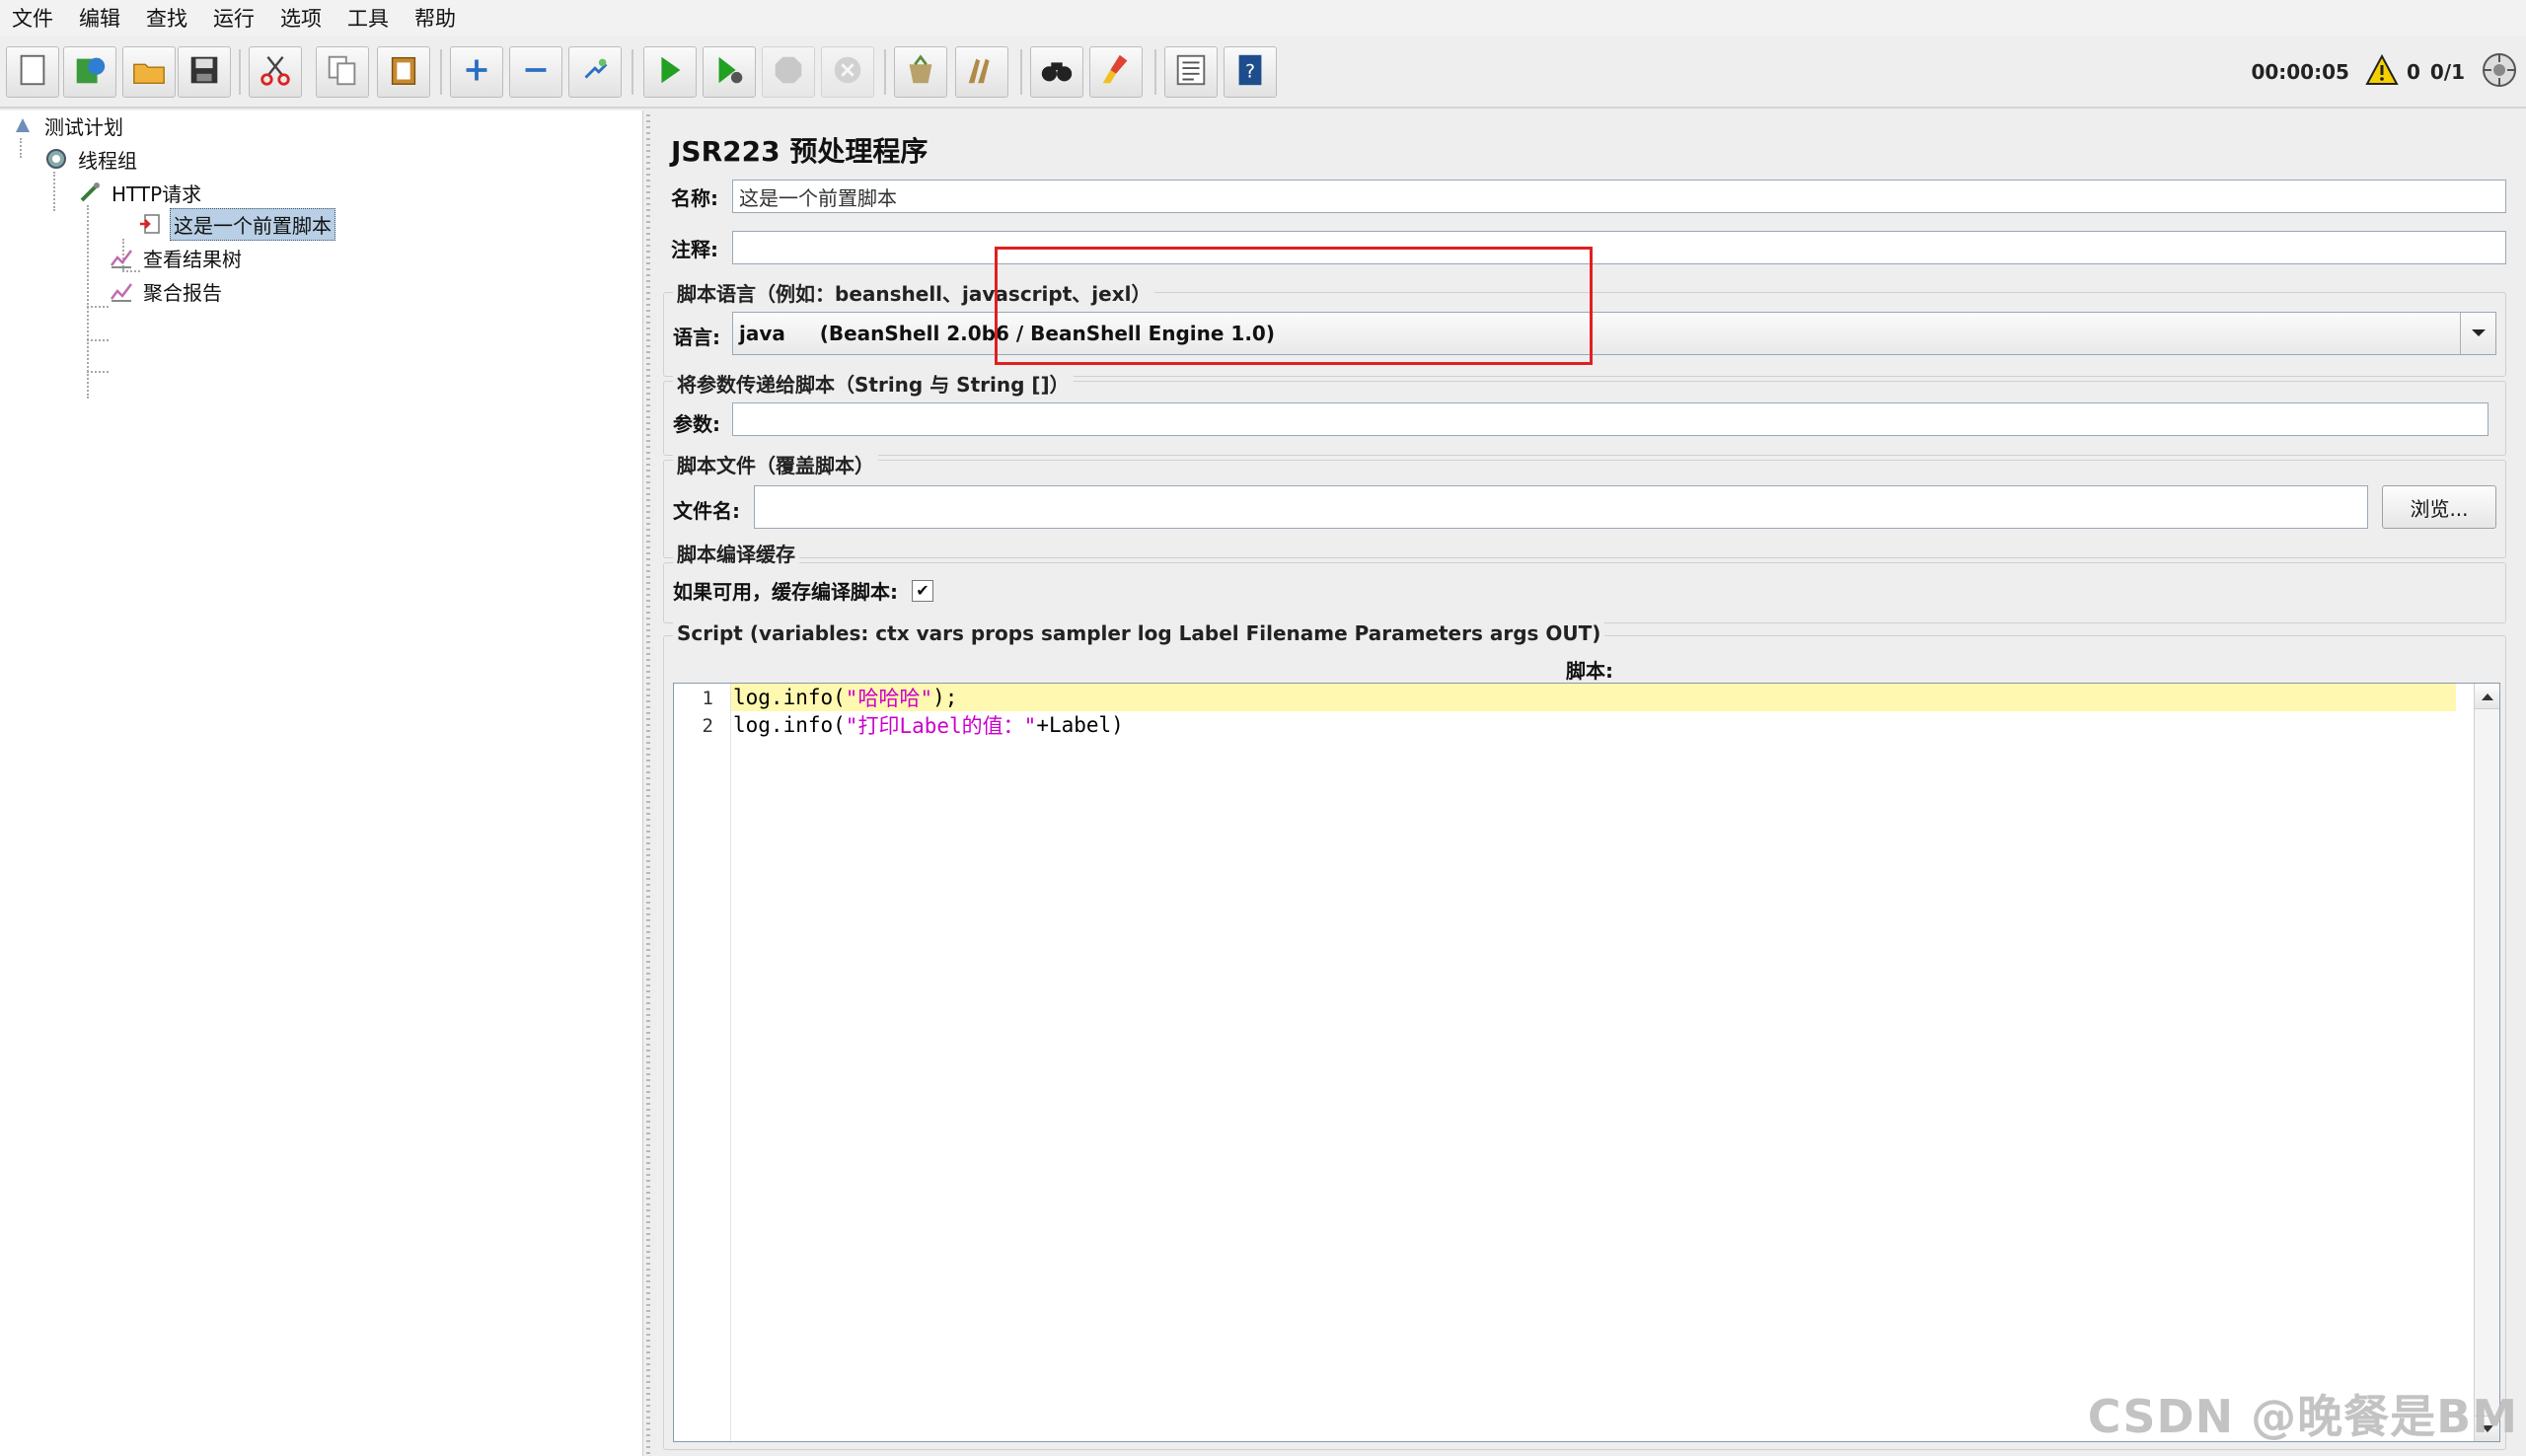 Image resolution: width=2526 pixels, height=1456 pixels. I want to click on parameters-input, so click(1610, 419).